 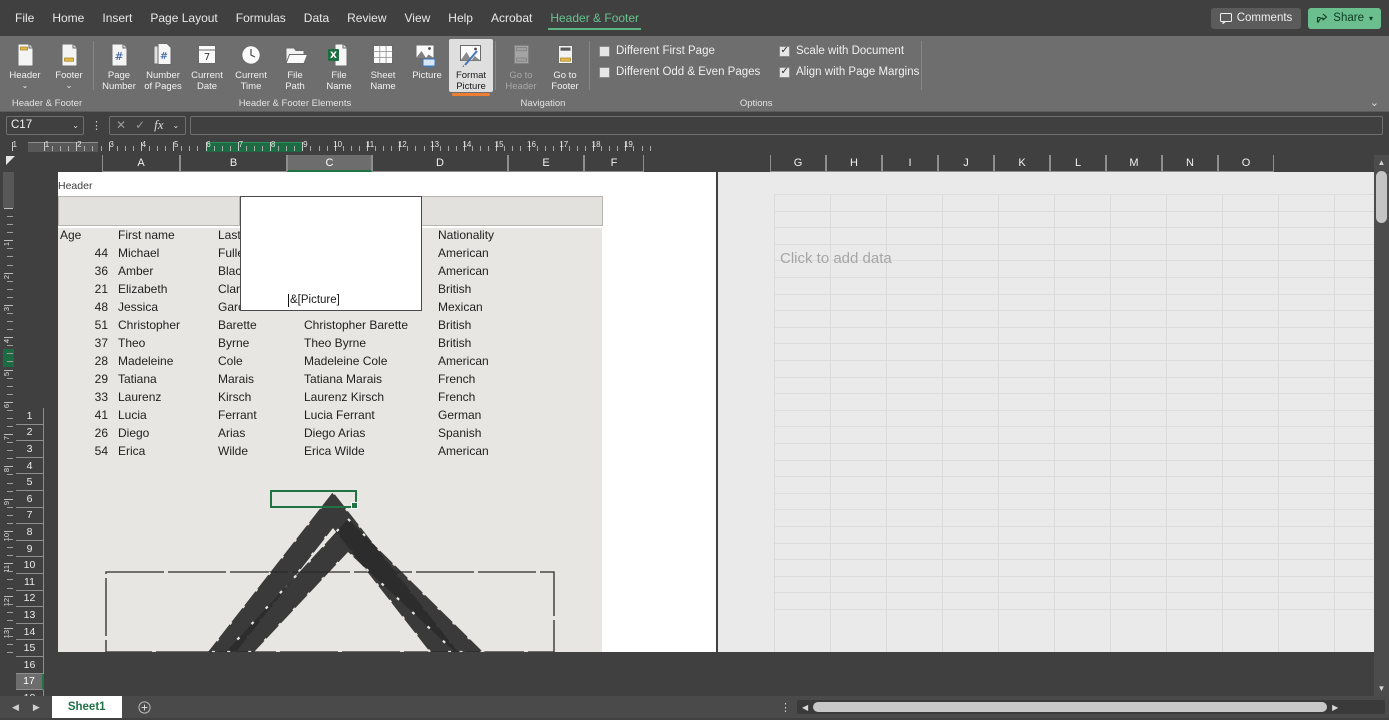 What do you see at coordinates (1246, 163) in the screenshot?
I see `column-header-O: O` at bounding box center [1246, 163].